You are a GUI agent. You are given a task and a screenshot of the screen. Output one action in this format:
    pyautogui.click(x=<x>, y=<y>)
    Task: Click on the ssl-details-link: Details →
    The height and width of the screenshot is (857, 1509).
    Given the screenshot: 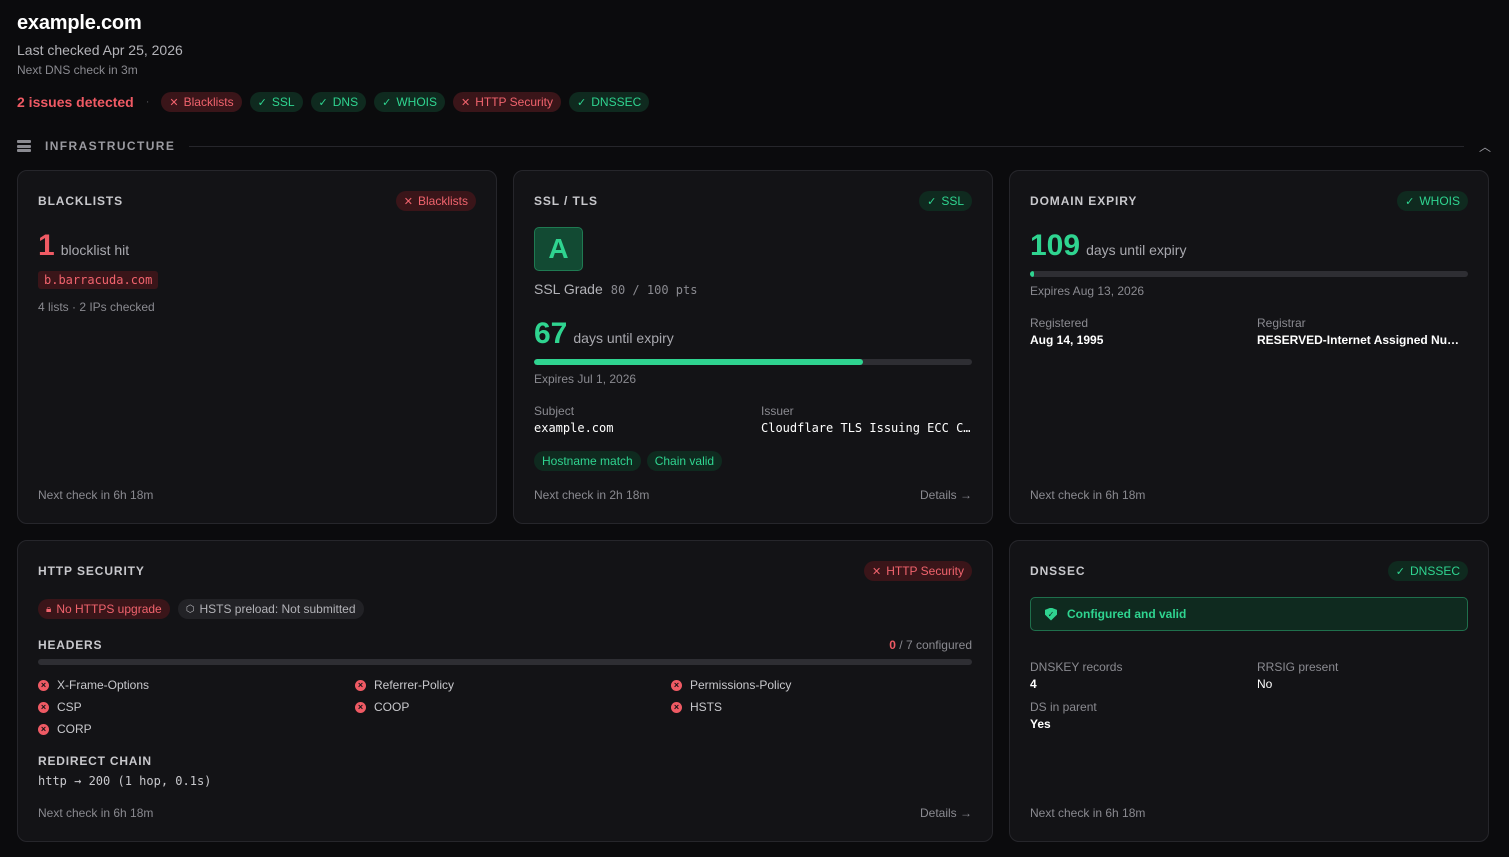 What is the action you would take?
    pyautogui.click(x=946, y=495)
    